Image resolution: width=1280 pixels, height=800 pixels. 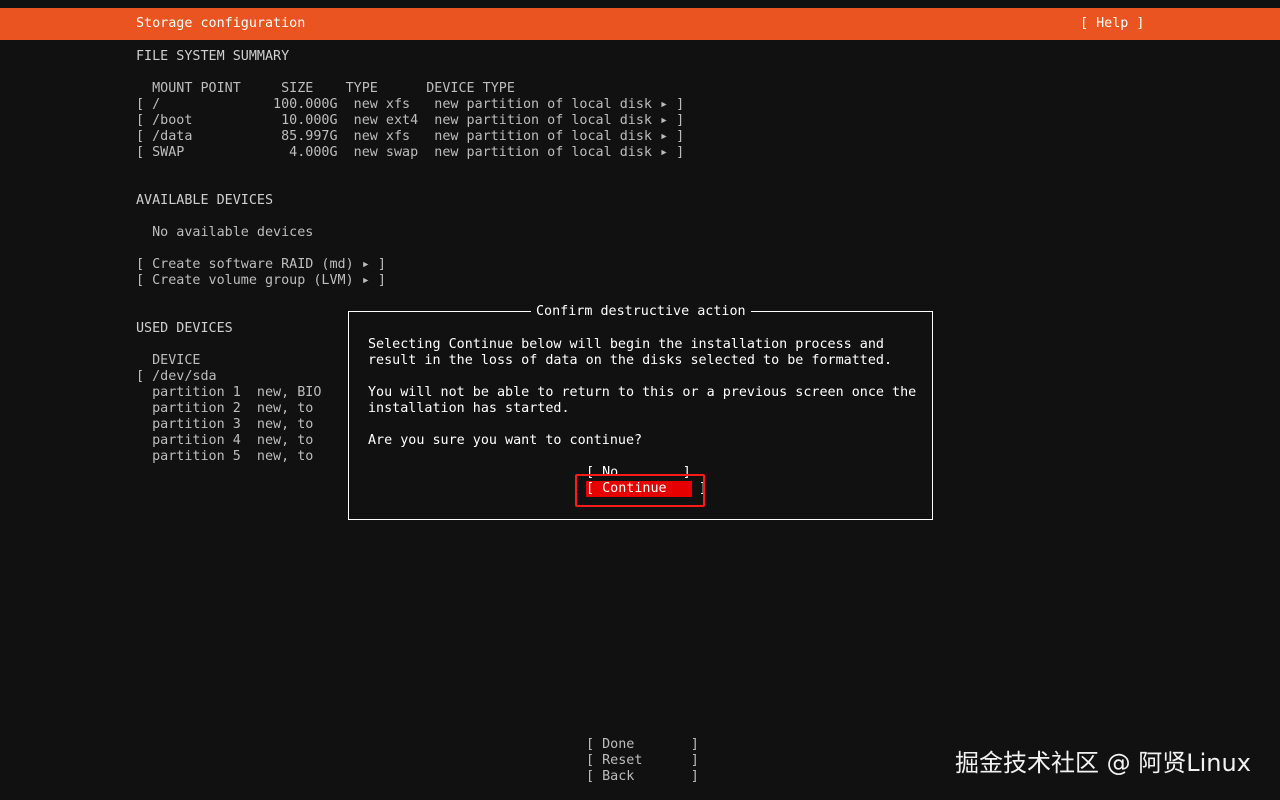 I want to click on watermark: 掘金技术社区 @ 阿贤Linux, so click(x=1103, y=763).